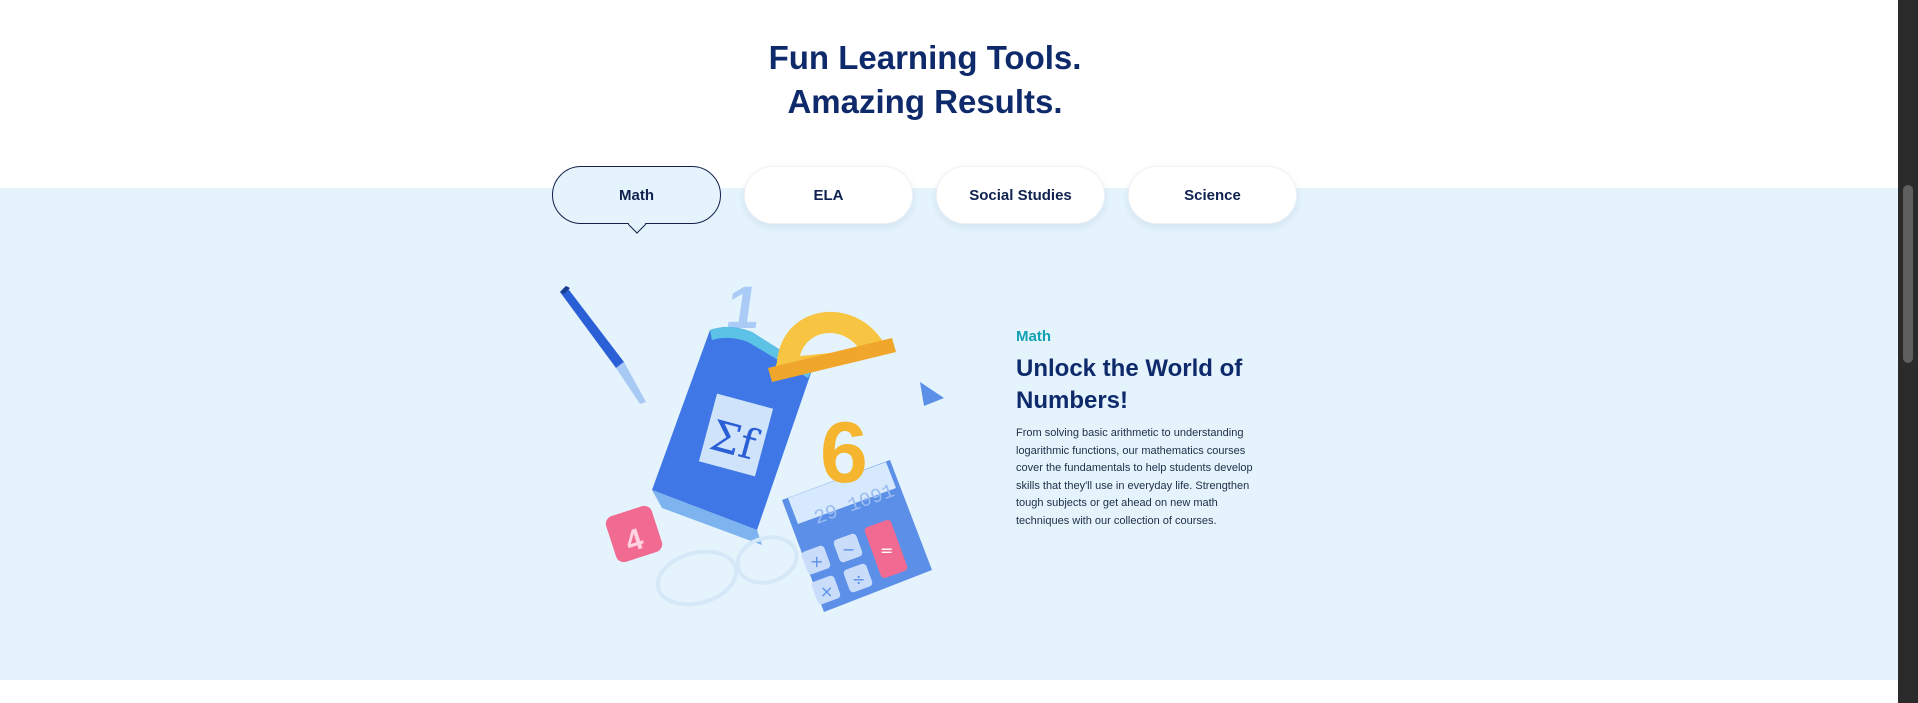 Image resolution: width=1918 pixels, height=703 pixels. Describe the element at coordinates (858, 579) in the screenshot. I see `calculator-key-divide: ÷` at that location.